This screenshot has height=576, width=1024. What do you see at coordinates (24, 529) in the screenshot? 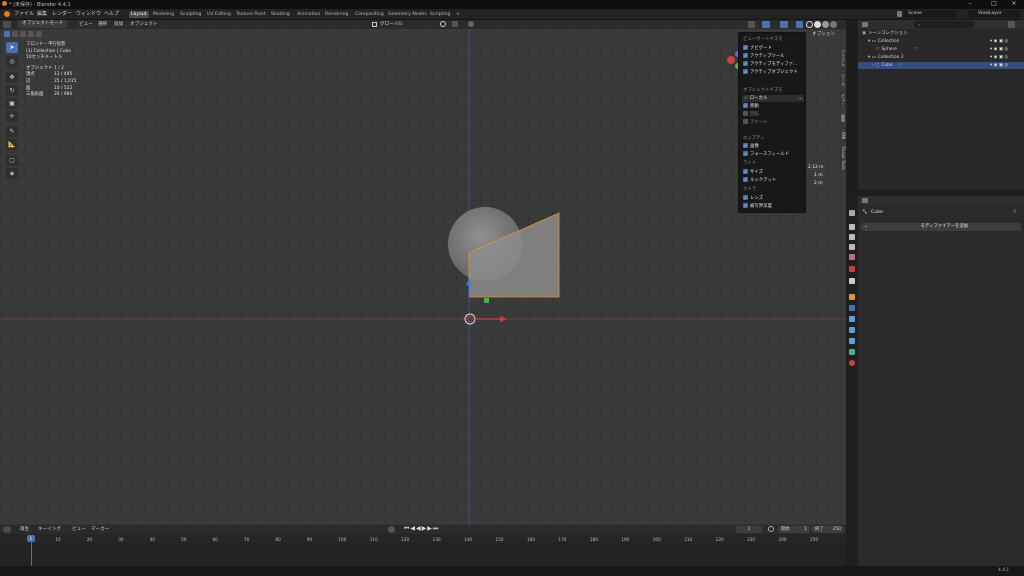
I see `menu-playback: 再生` at bounding box center [24, 529].